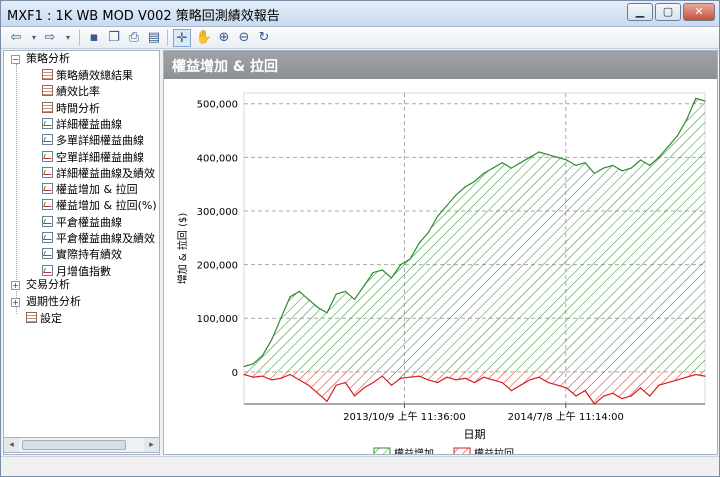 The image size is (720, 477). I want to click on tree-item: 詳細權益曲線, so click(82, 125).